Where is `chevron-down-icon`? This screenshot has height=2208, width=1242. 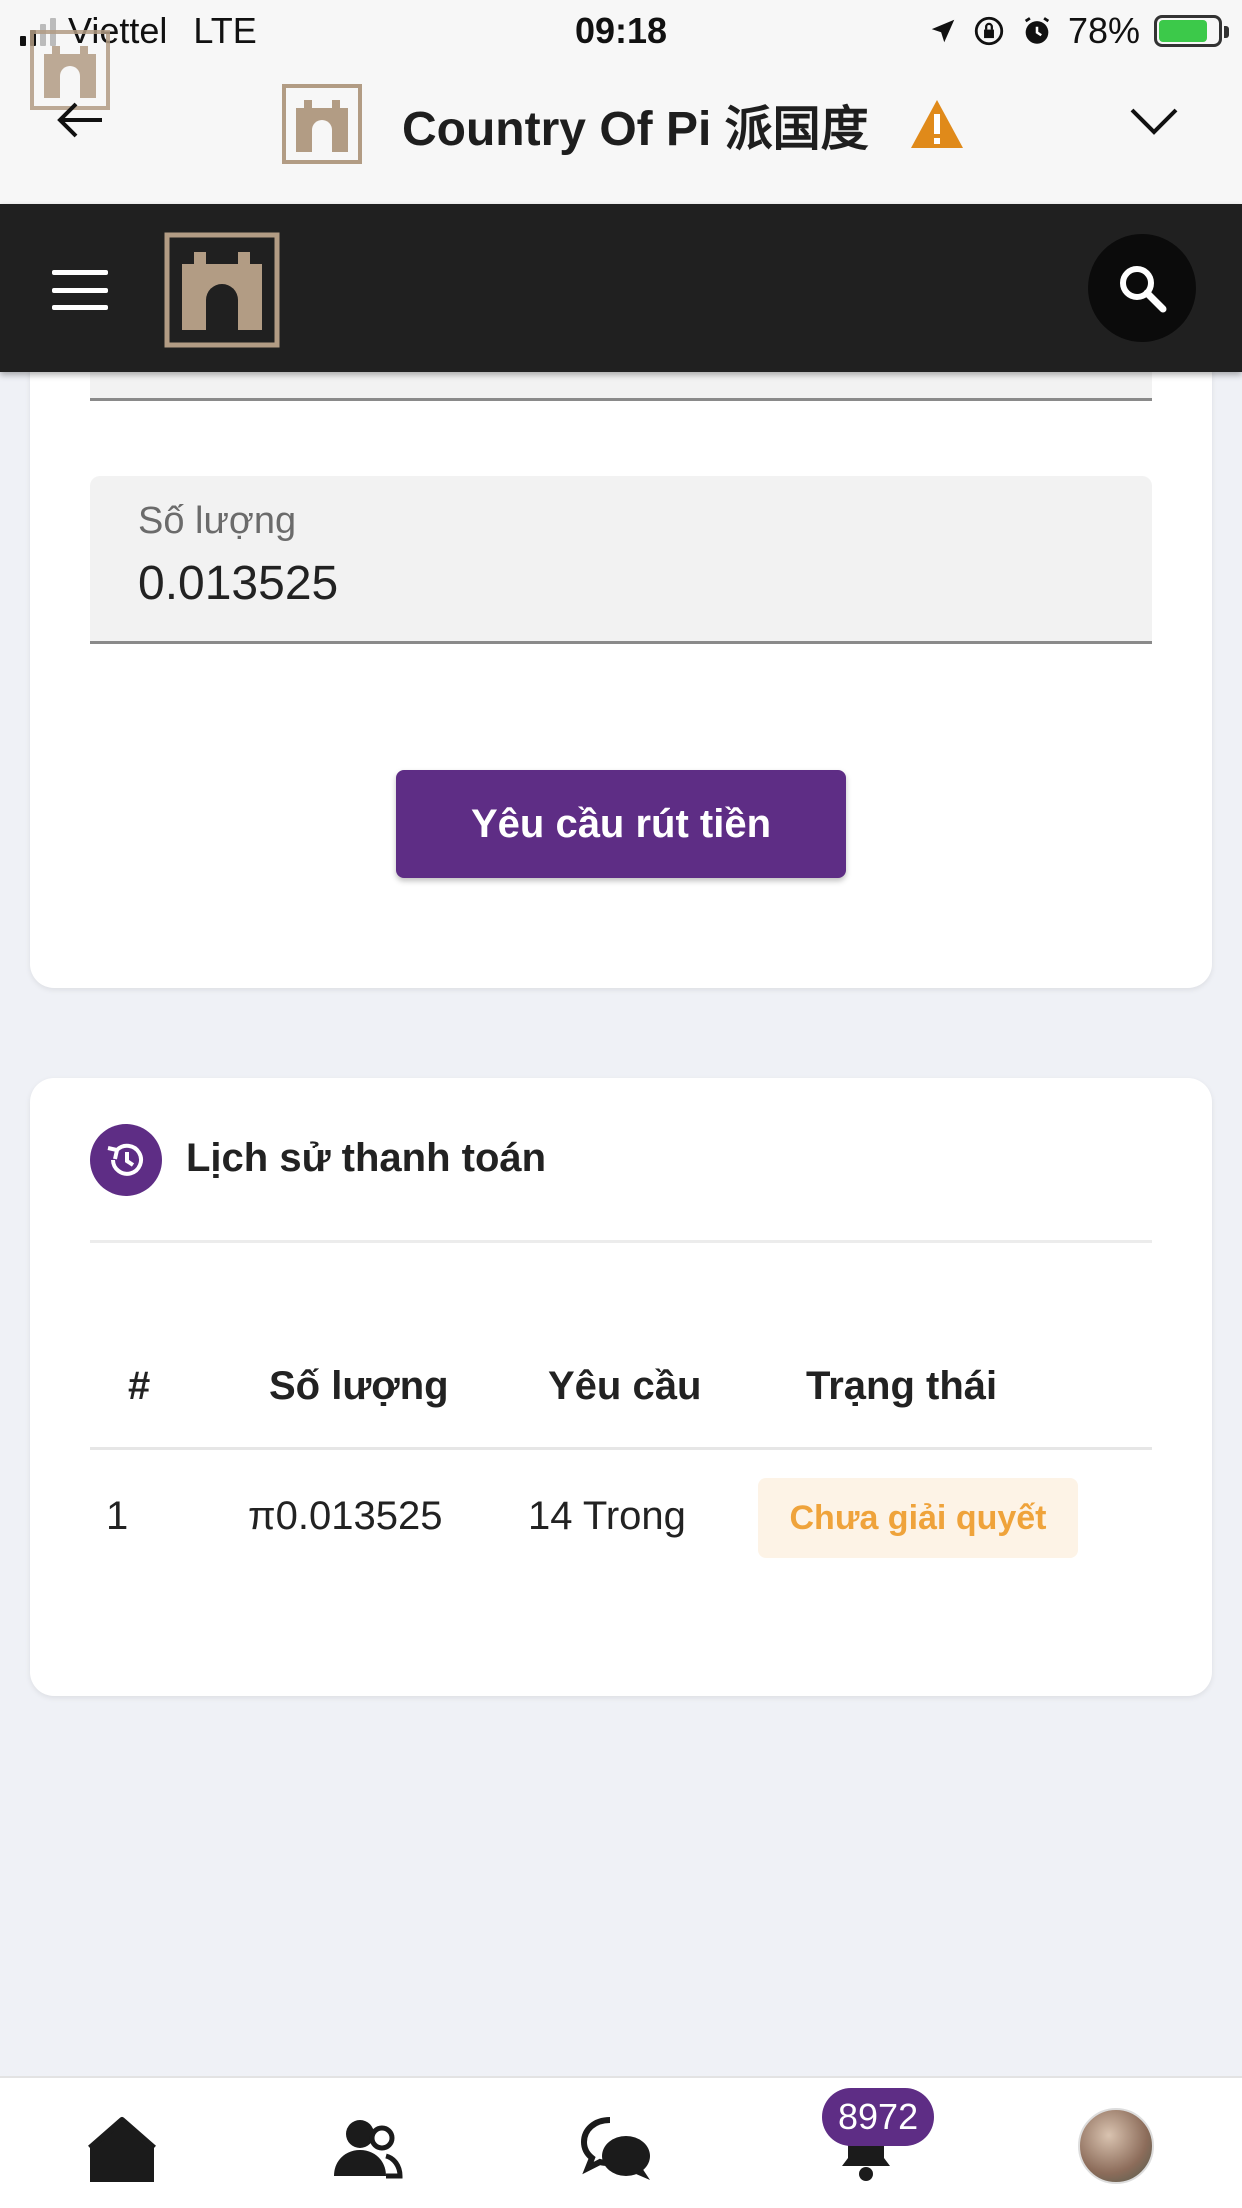 chevron-down-icon is located at coordinates (1154, 120).